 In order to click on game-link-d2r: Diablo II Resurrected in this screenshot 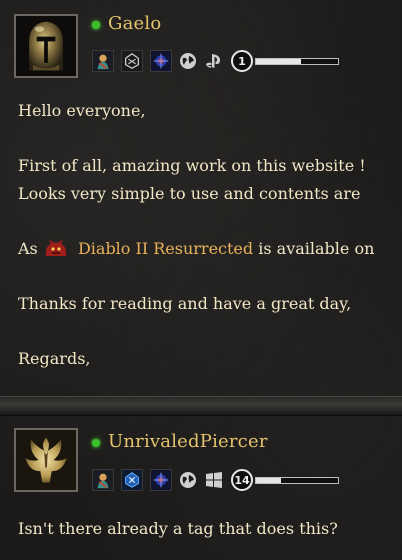, I will do `click(165, 248)`.